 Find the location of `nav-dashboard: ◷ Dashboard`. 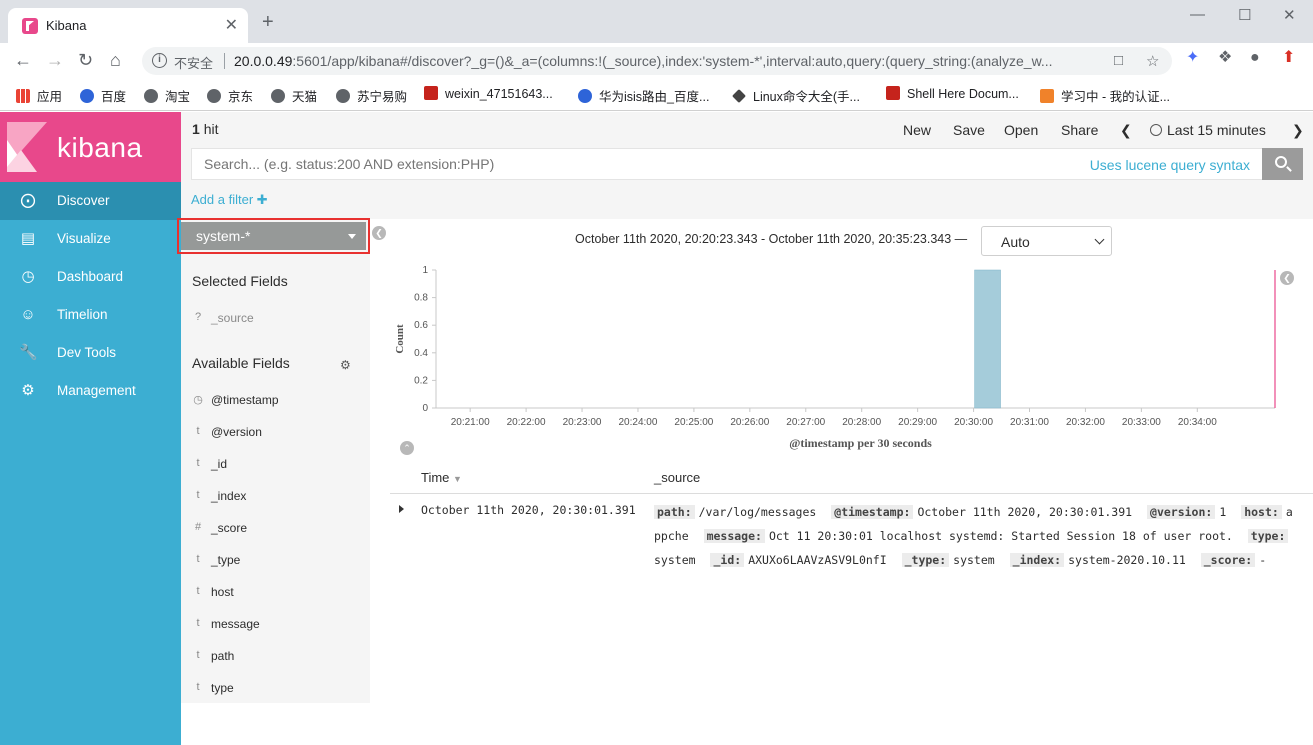

nav-dashboard: ◷ Dashboard is located at coordinates (90, 277).